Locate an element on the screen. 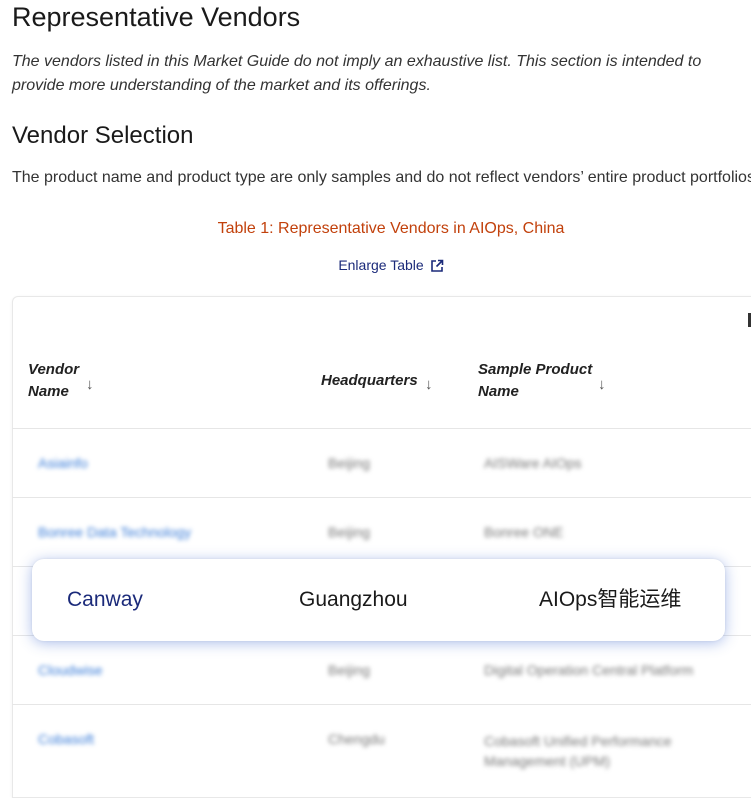  vendor-link: Bonree Data Technology is located at coordinates (114, 532).